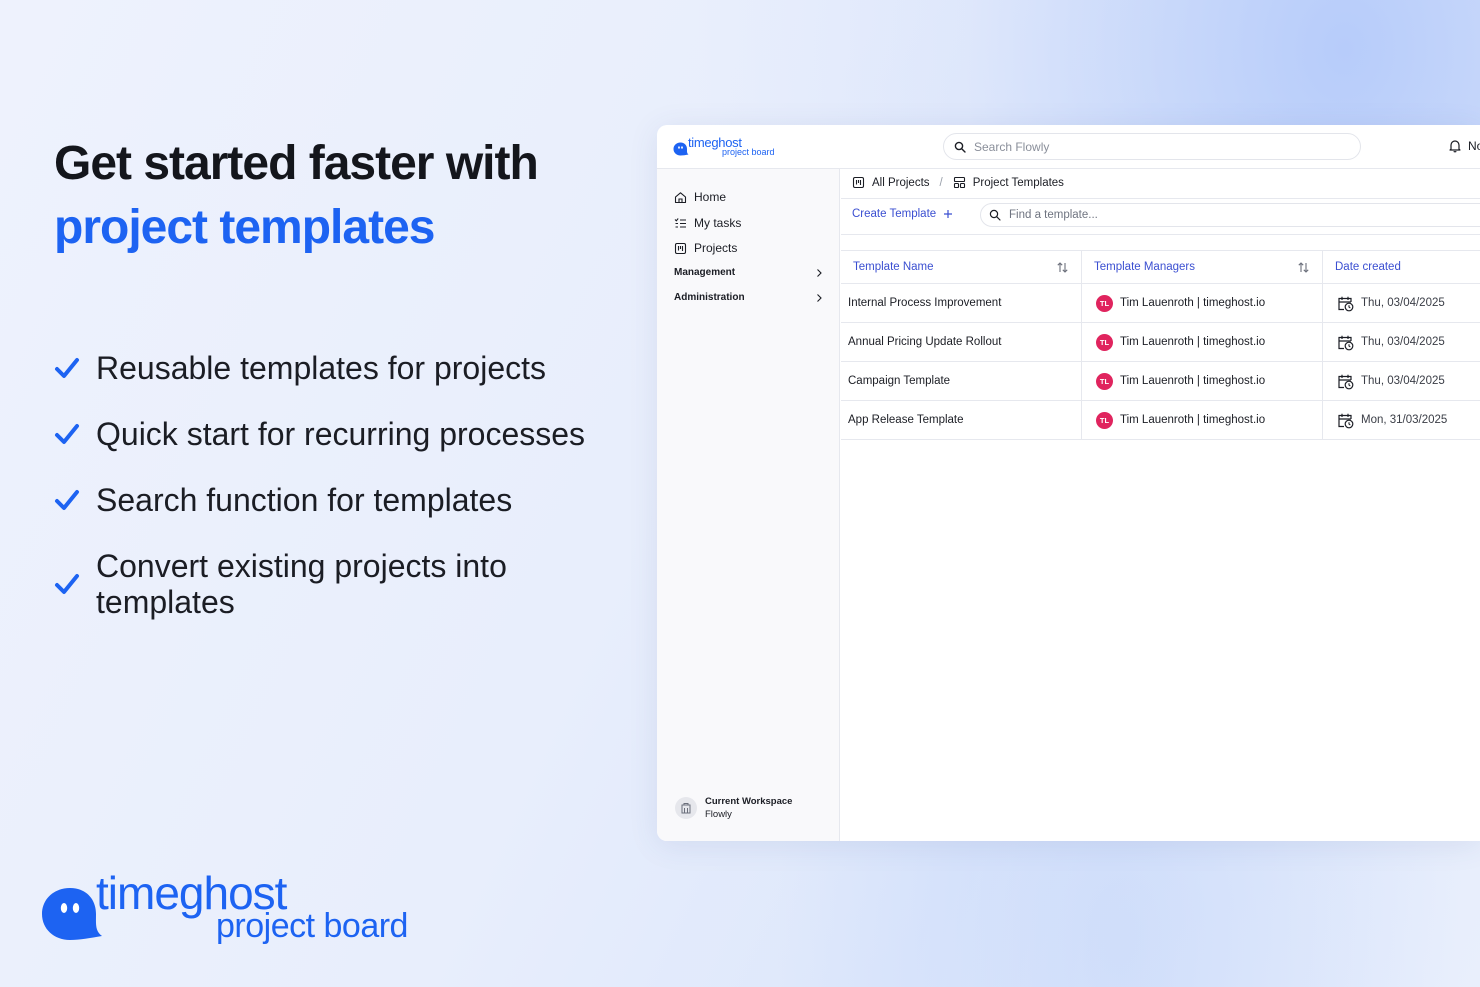  I want to click on breadcrumb: All Projects / Project Templates, so click(958, 182).